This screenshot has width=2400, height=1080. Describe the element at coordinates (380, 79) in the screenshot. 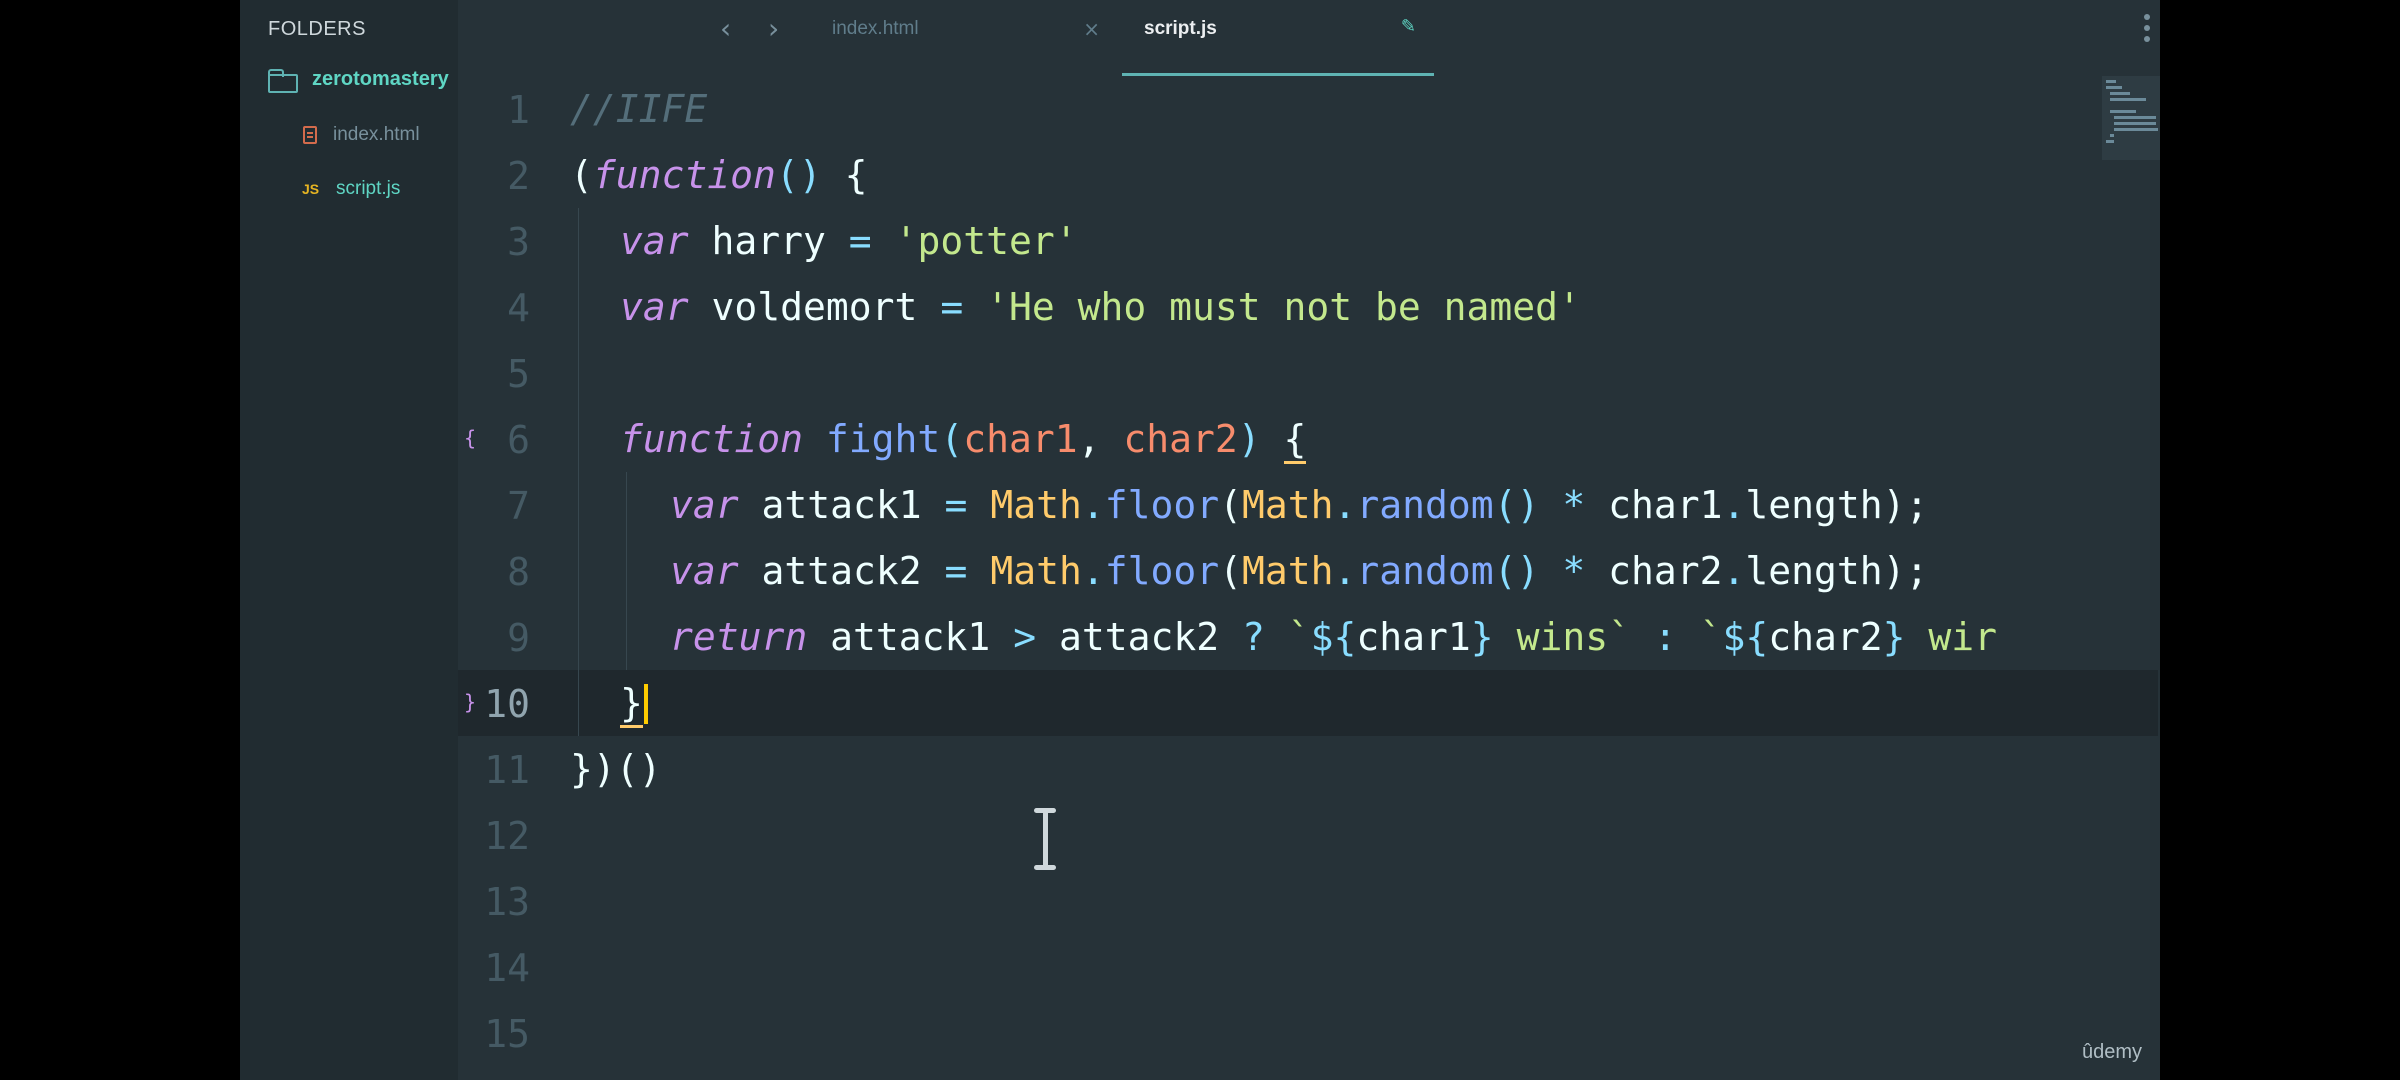

I see `folder-label: zerotomastery` at that location.